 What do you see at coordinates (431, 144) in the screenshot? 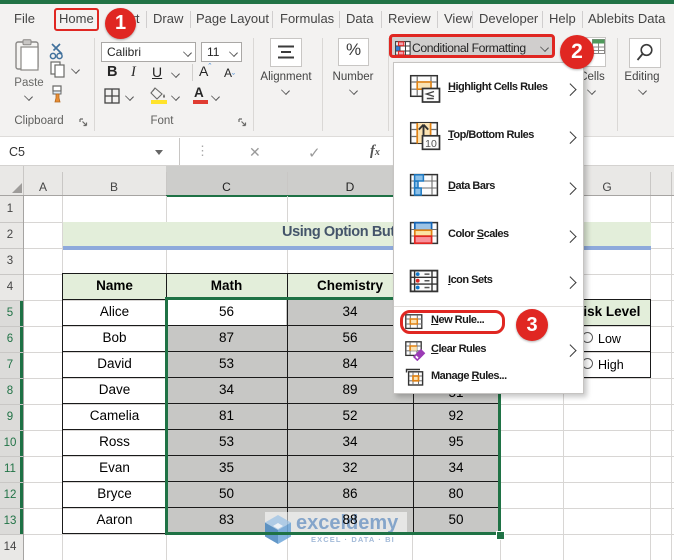
I see `svg-text: 10` at bounding box center [431, 144].